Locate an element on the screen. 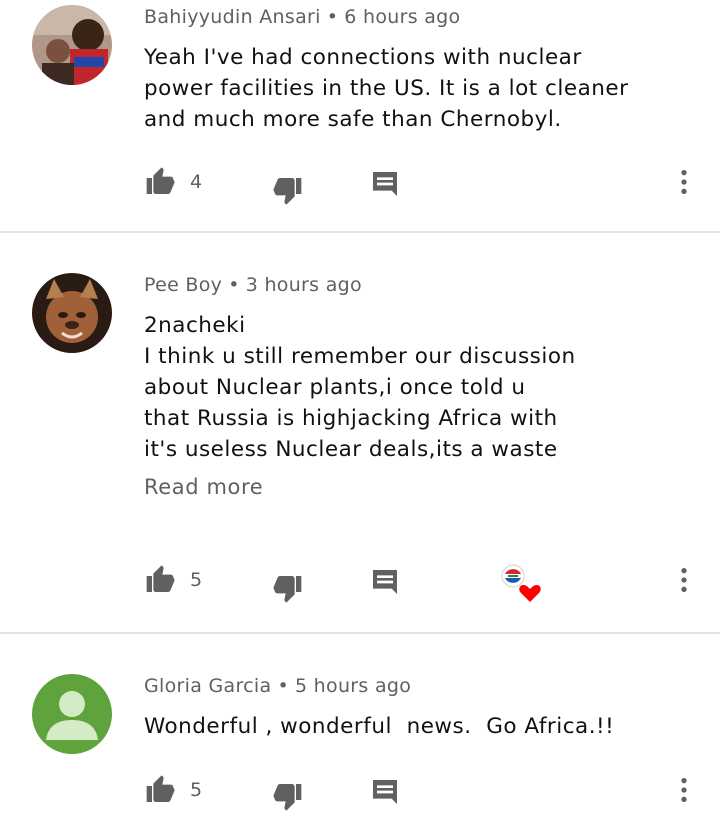 The height and width of the screenshot is (816, 720). comment-meta: Bahiyyudin Ansari • 6 hours ago is located at coordinates (302, 17).